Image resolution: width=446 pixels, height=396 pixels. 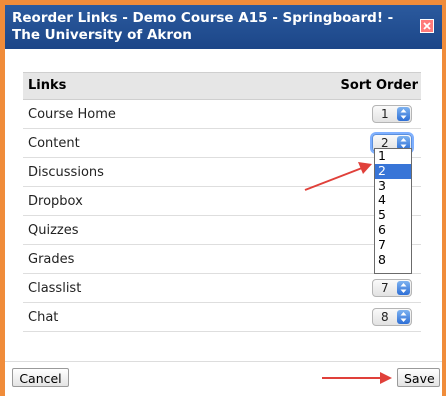 I want to click on sort-order-value: 7, so click(x=385, y=288).